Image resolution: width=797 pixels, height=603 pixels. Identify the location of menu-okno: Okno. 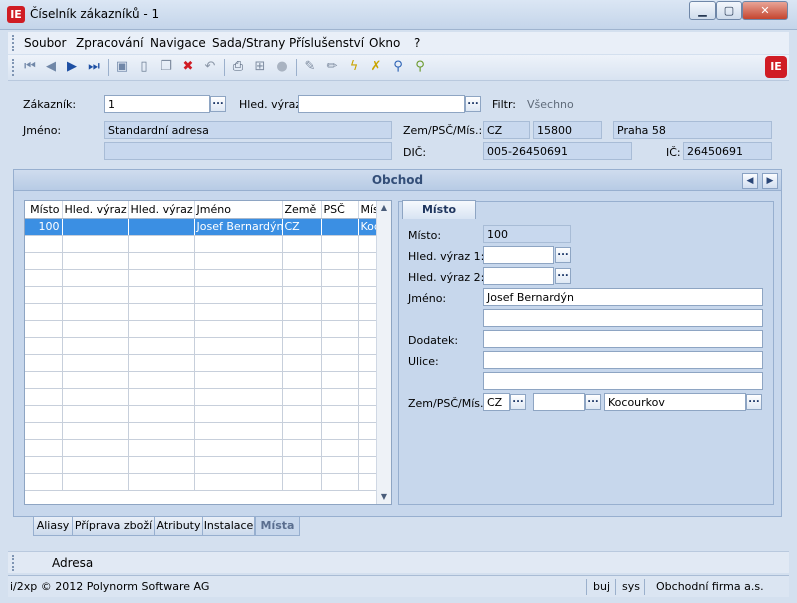
(384, 43).